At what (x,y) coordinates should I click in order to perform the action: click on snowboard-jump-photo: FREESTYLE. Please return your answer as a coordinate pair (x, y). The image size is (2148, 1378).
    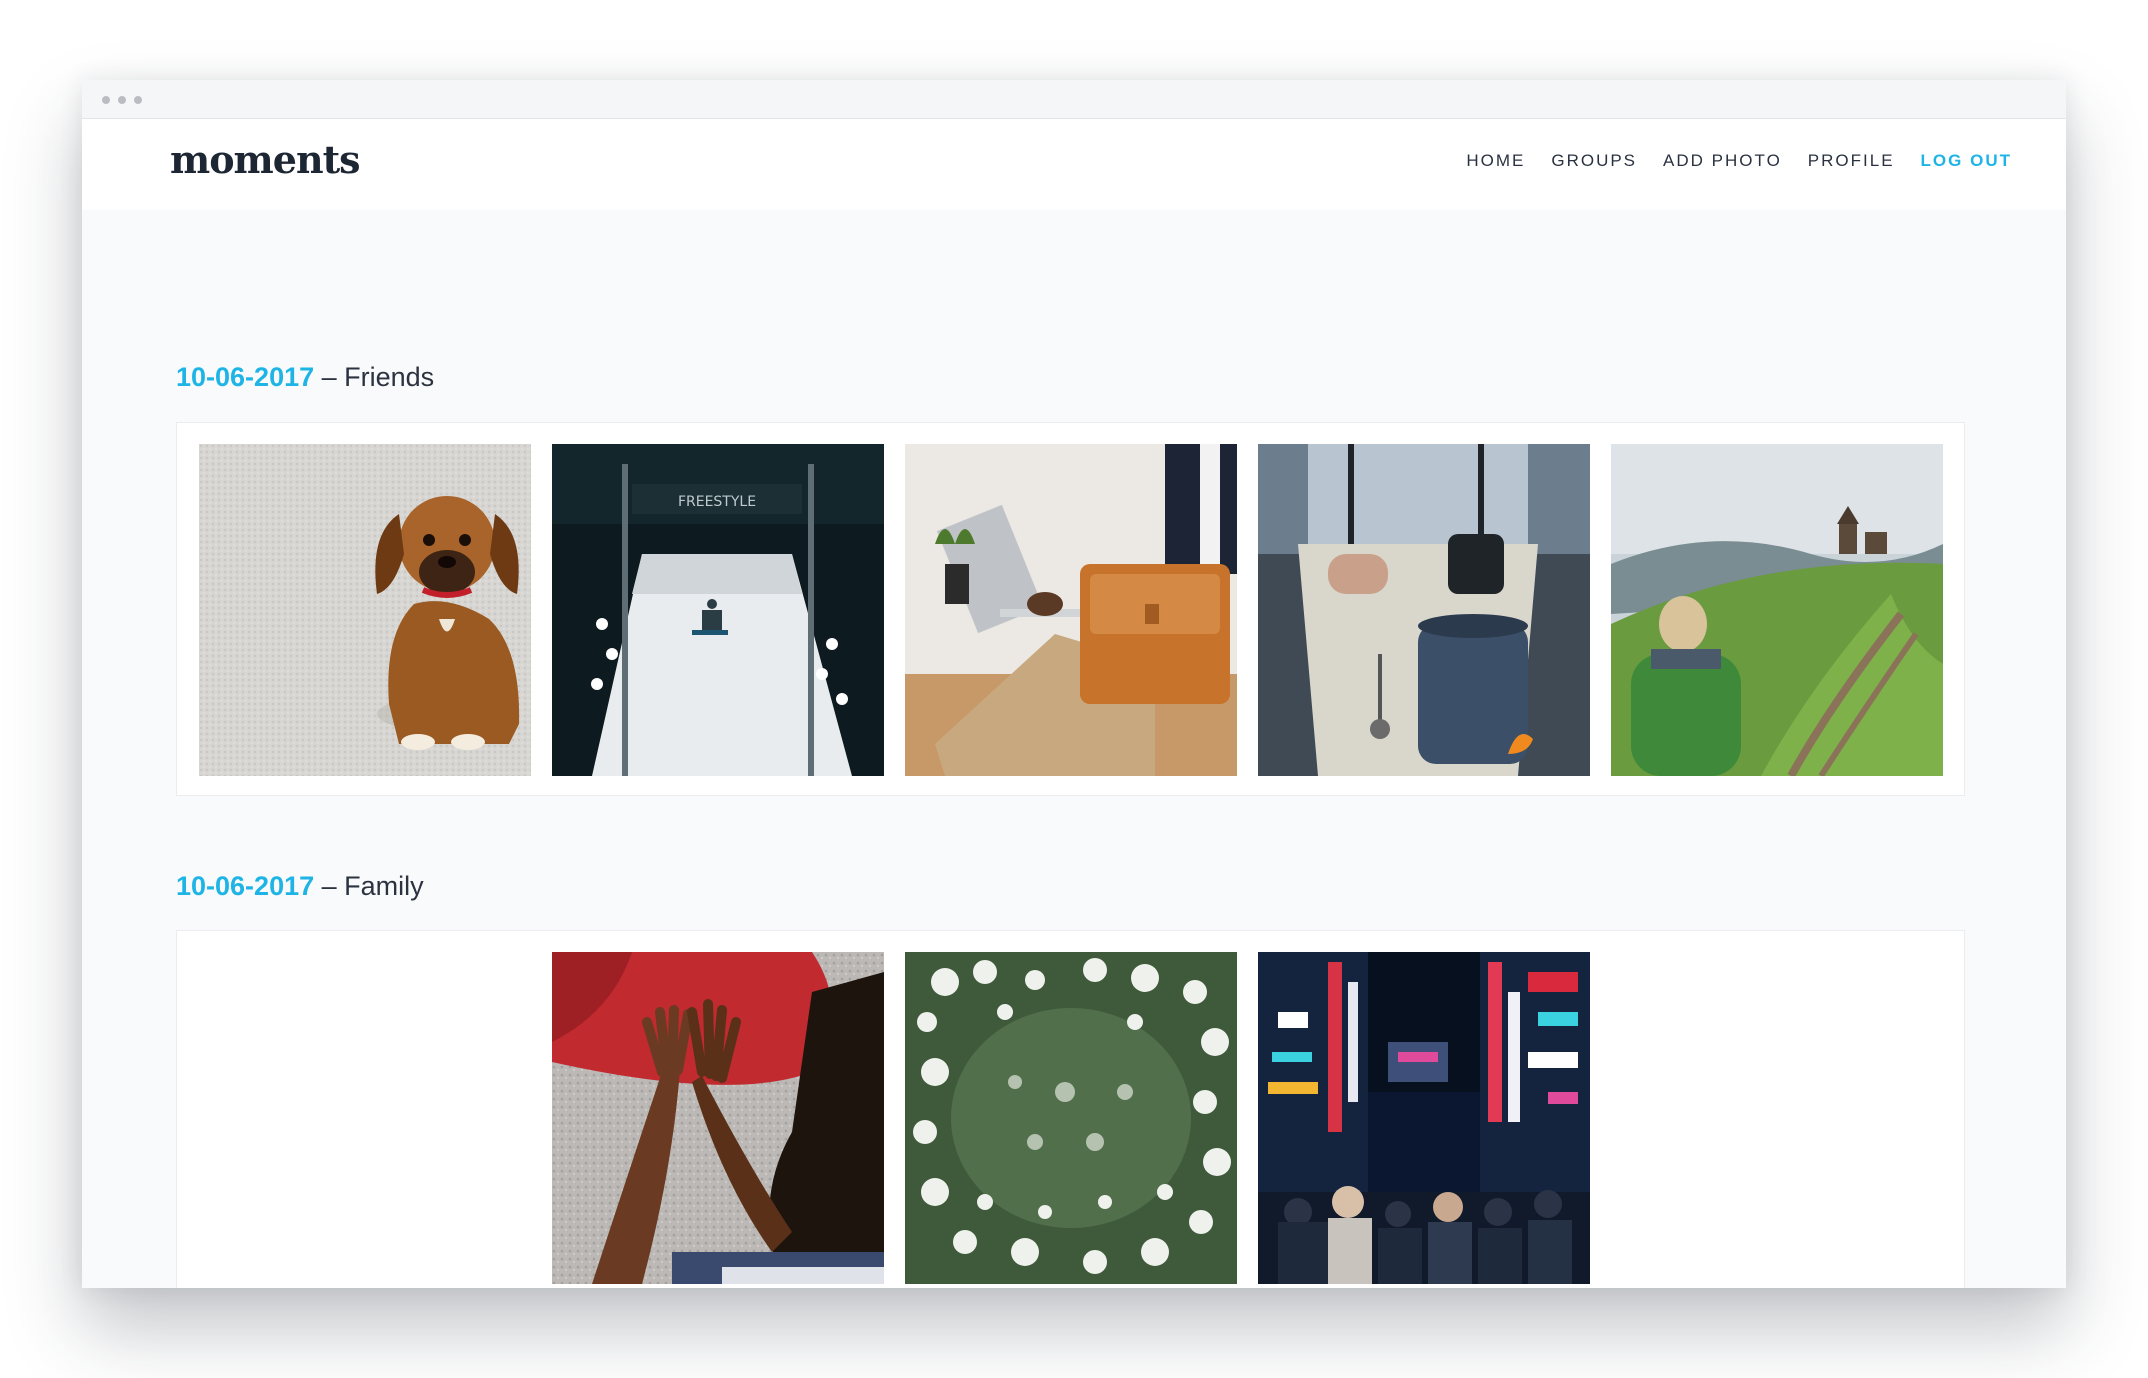
    Looking at the image, I should click on (718, 610).